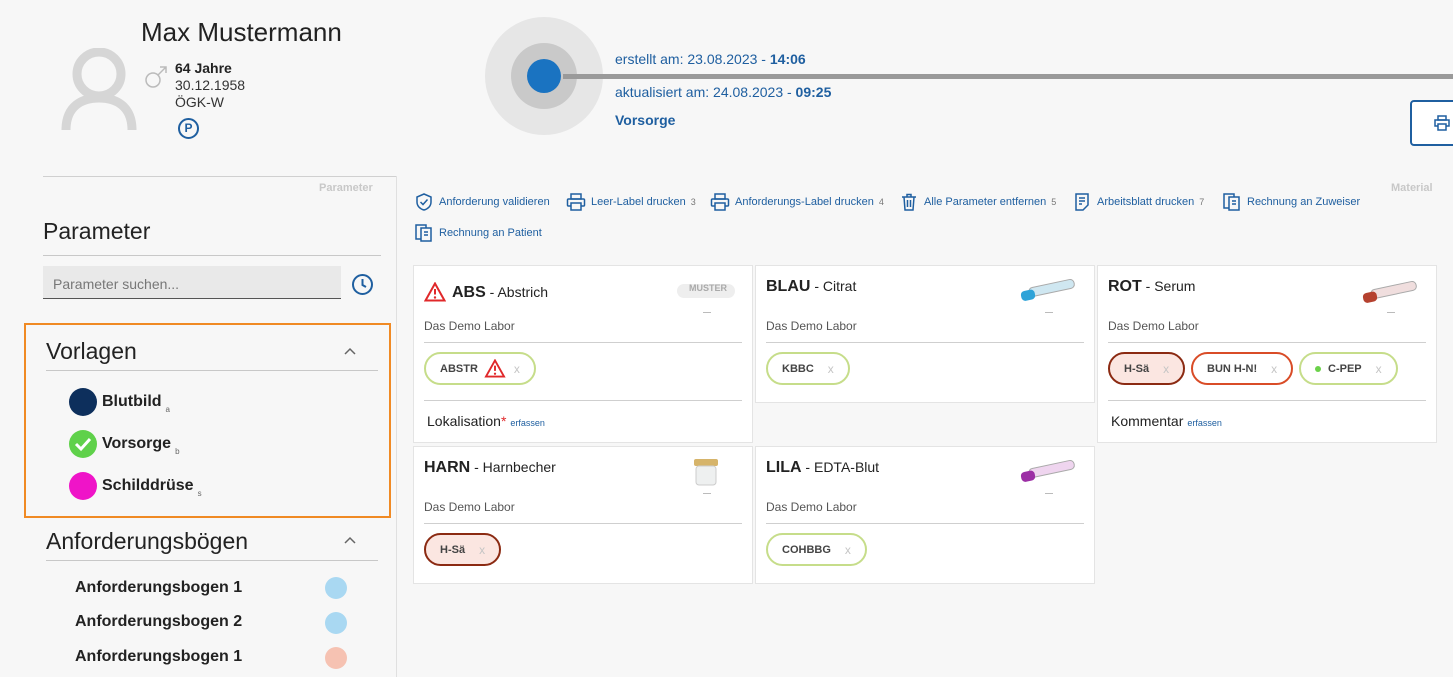 This screenshot has height=677, width=1453. What do you see at coordinates (478, 233) in the screenshot?
I see `invoice-patient-button: Rechnung an Patient` at bounding box center [478, 233].